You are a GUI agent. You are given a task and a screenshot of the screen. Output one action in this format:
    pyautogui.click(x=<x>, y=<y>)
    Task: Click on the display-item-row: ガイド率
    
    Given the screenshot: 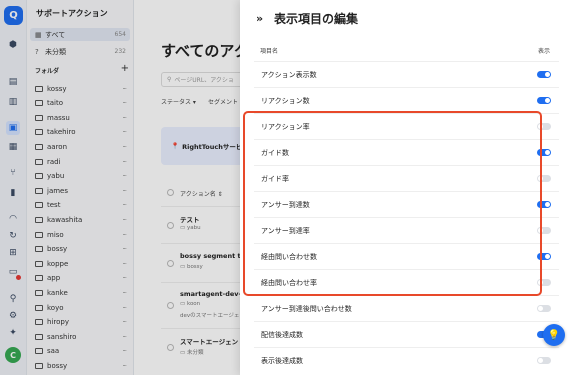 What is the action you would take?
    pyautogui.click(x=406, y=178)
    